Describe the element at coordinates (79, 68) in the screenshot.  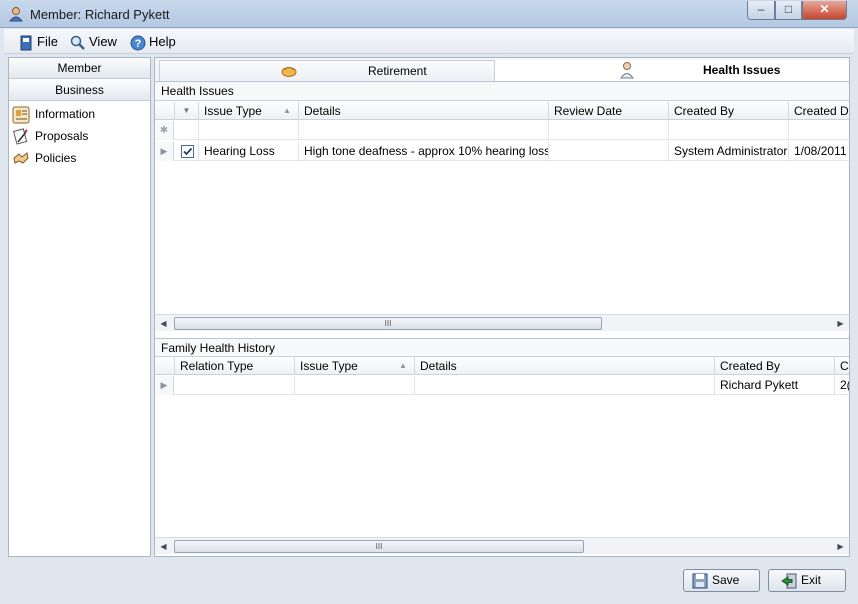
I see `nav-header-member: Member` at that location.